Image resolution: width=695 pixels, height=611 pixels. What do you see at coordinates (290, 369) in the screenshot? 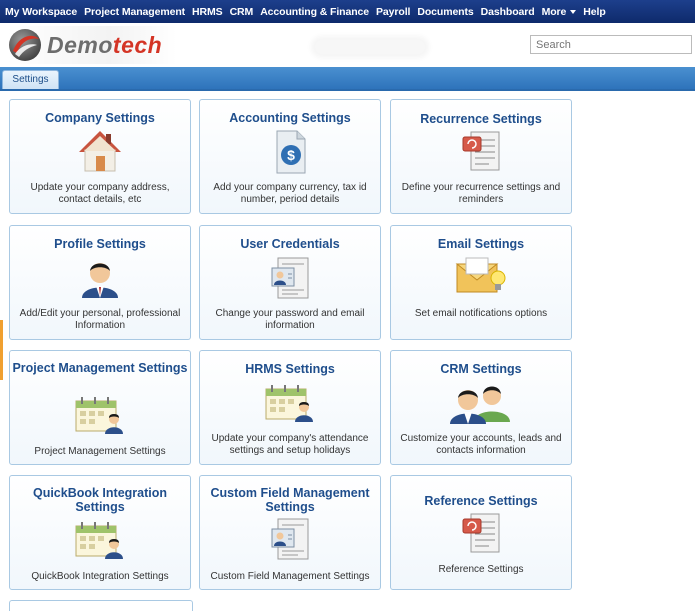
I see `card-title: HRMS Settings` at bounding box center [290, 369].